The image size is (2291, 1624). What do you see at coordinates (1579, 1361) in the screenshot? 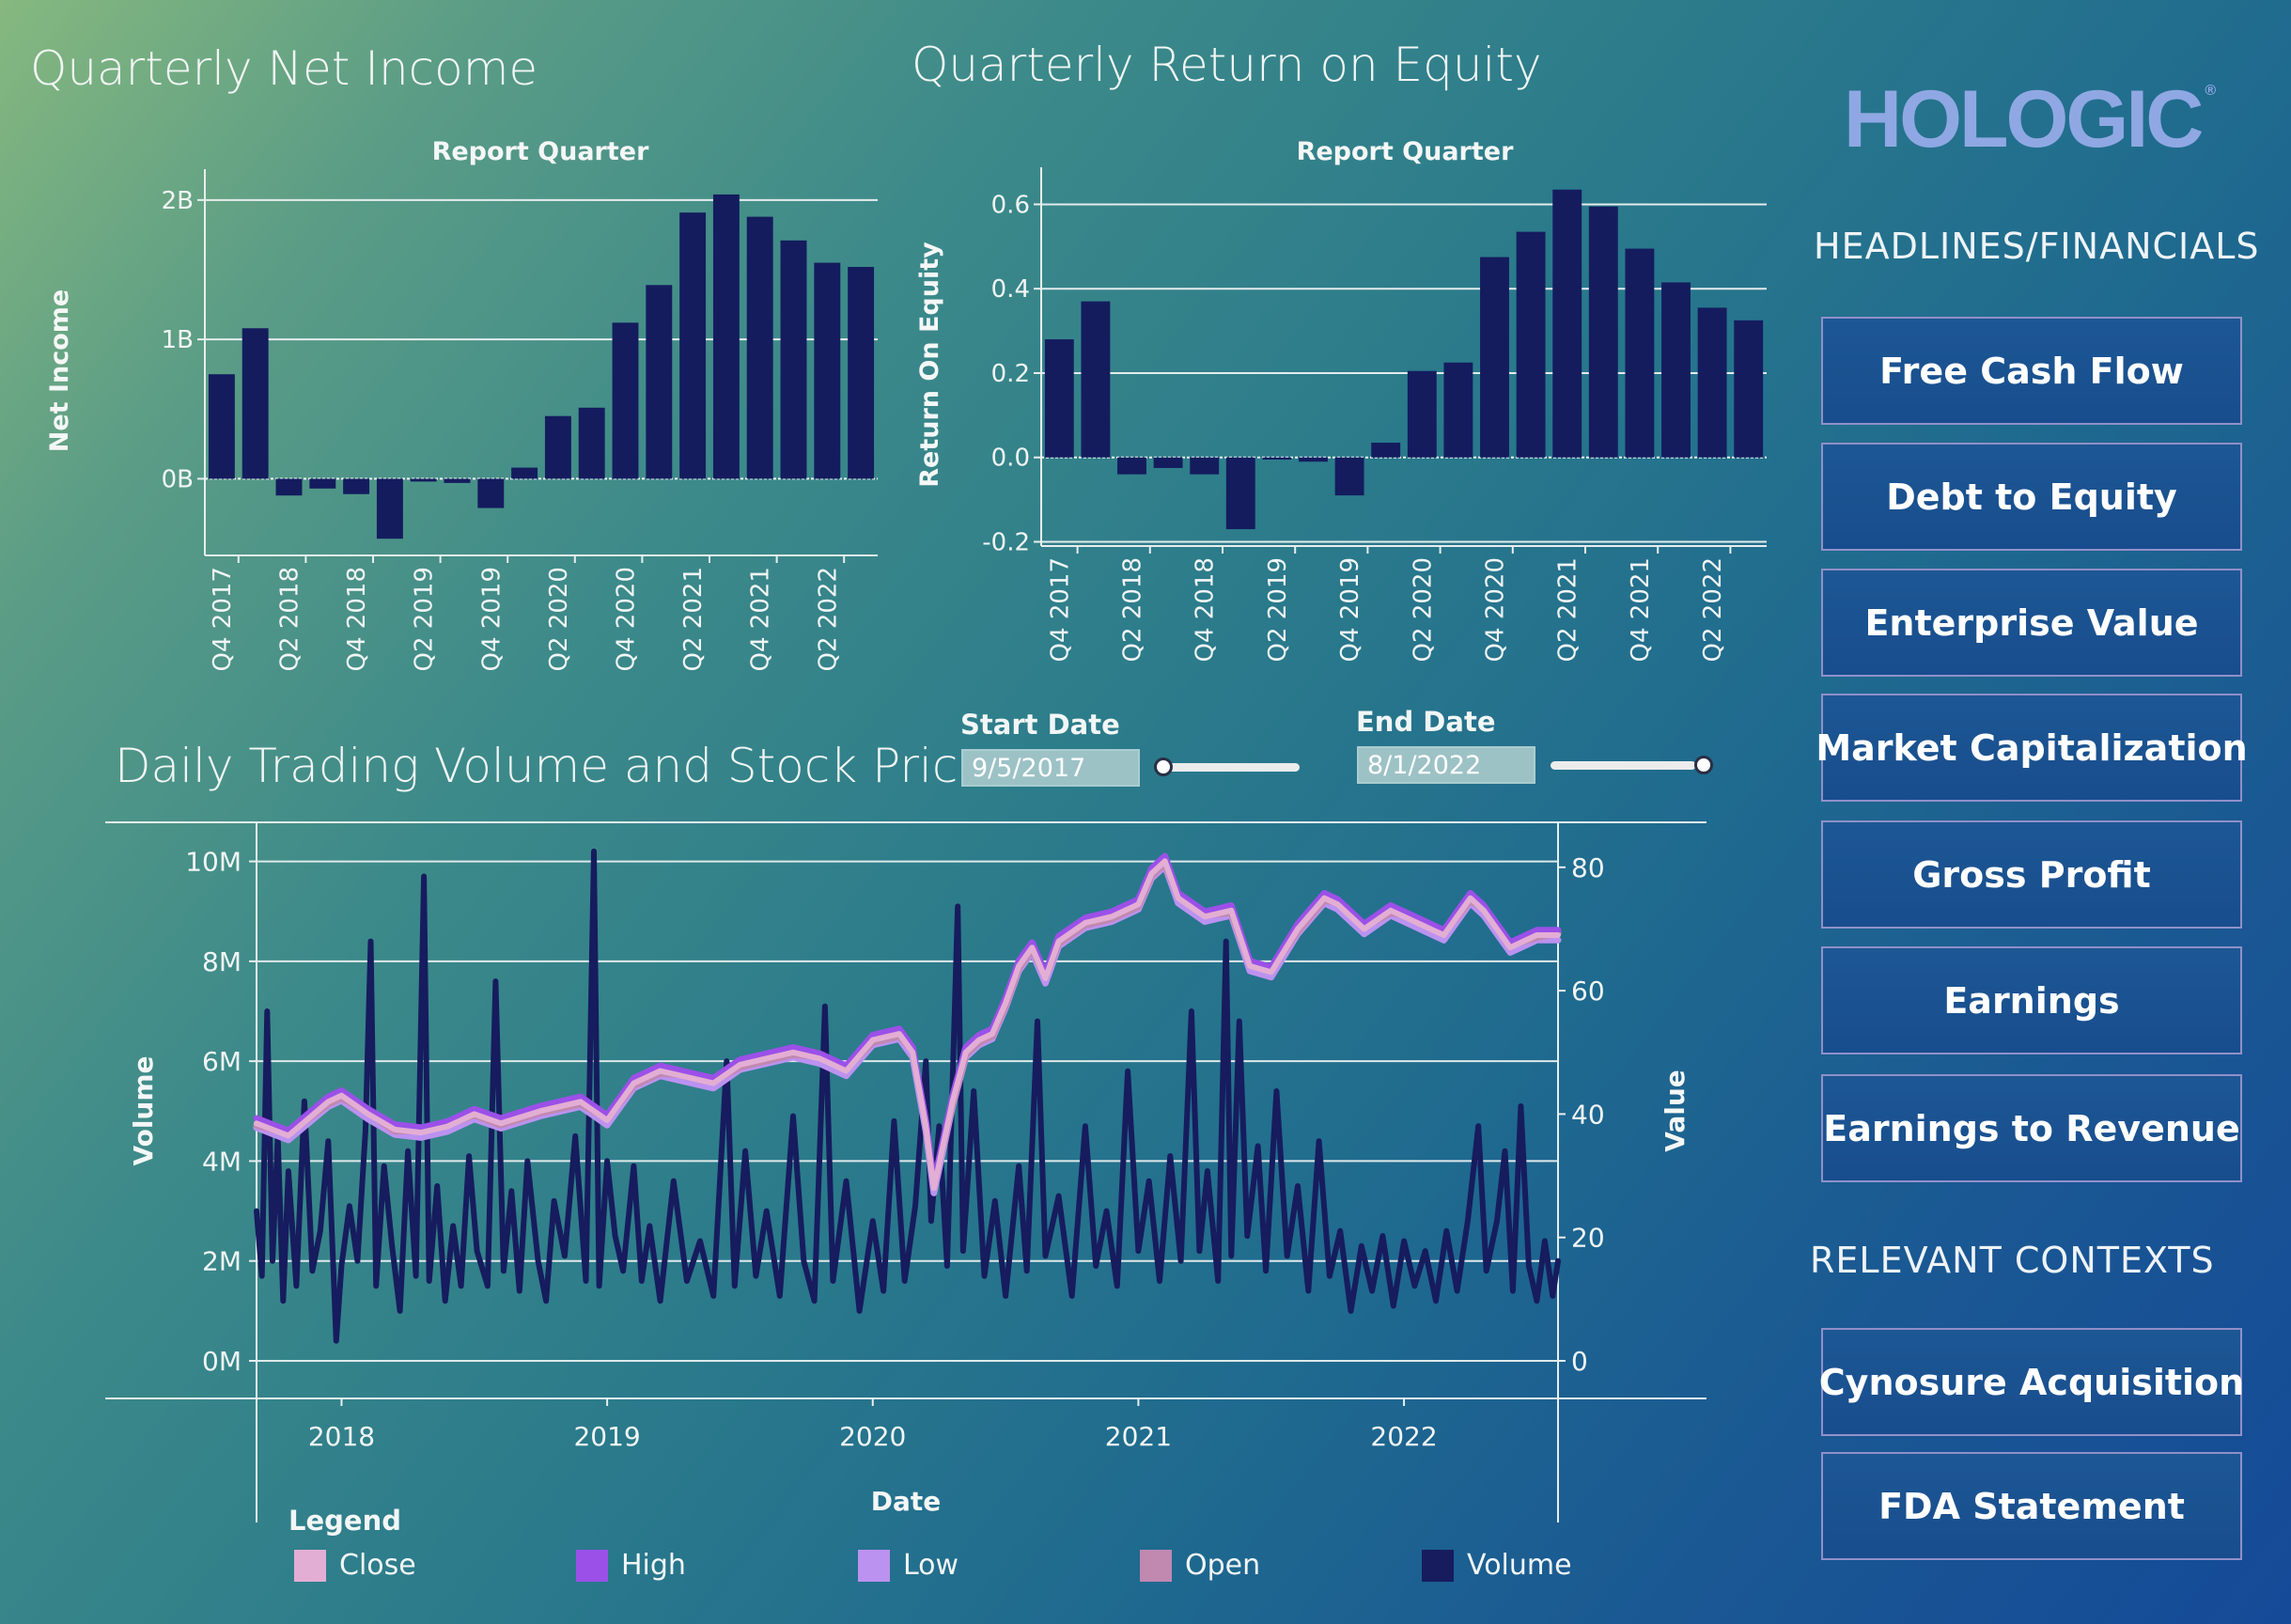
I see `y2-tick-label: 0` at bounding box center [1579, 1361].